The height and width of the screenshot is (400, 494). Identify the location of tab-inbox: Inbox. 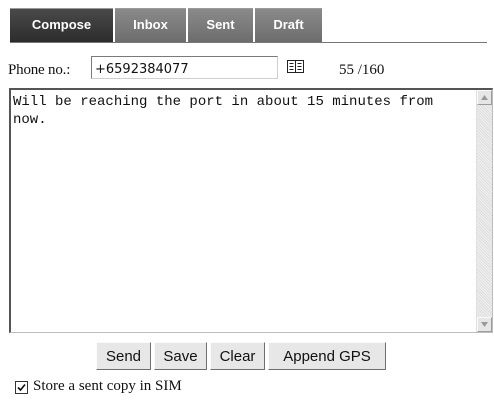
(150, 25).